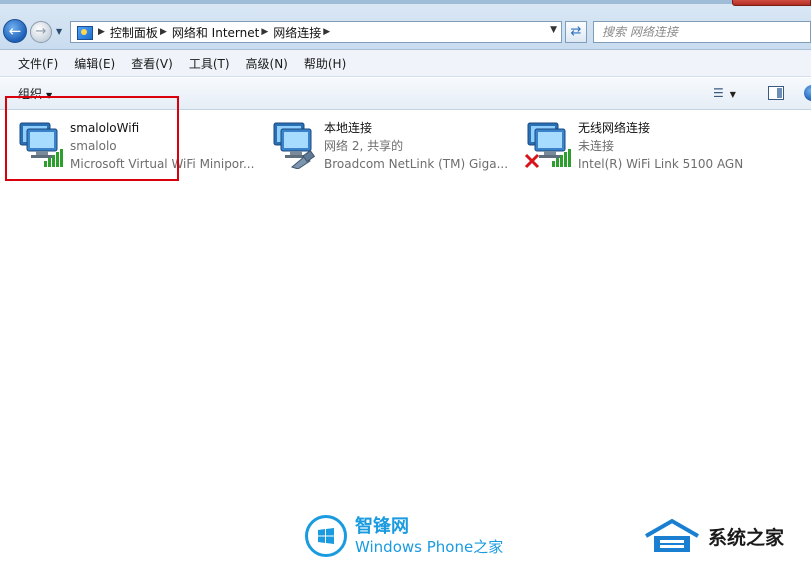 The width and height of the screenshot is (811, 565). I want to click on breadcrumb-network-internet: 网络和 Internet, so click(215, 32).